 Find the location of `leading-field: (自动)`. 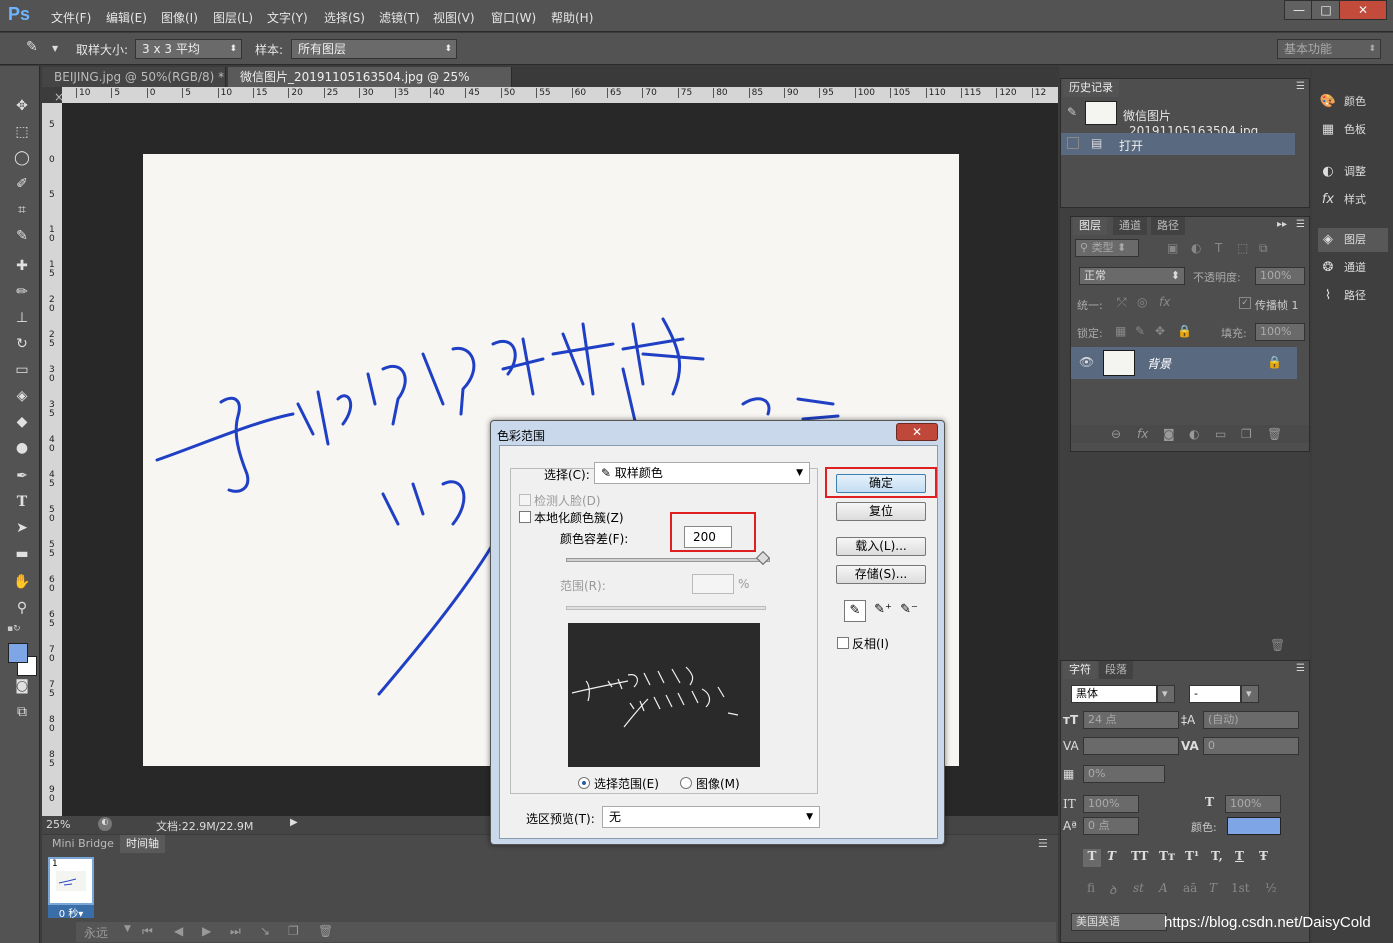

leading-field: (自动) is located at coordinates (1251, 720).